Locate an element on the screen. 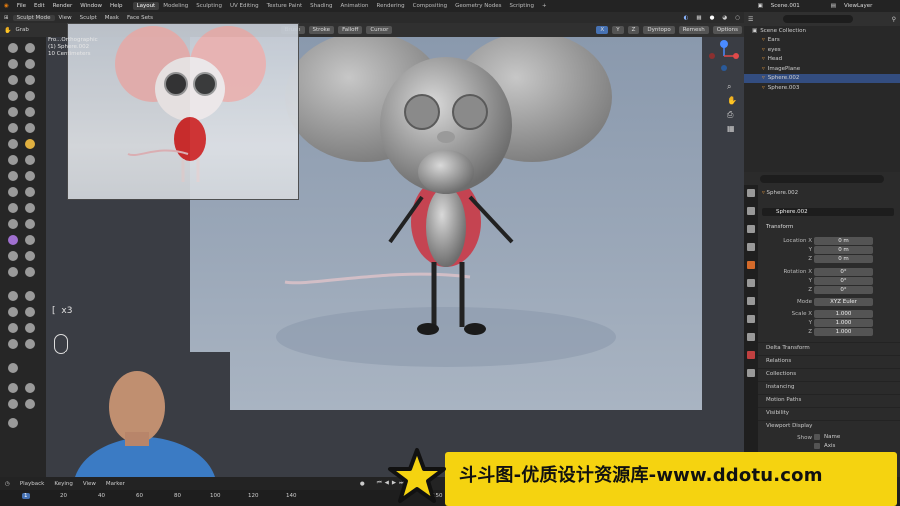 Image resolution: width=900 pixels, height=506 pixels. section-collections: Collections is located at coordinates (822, 373).